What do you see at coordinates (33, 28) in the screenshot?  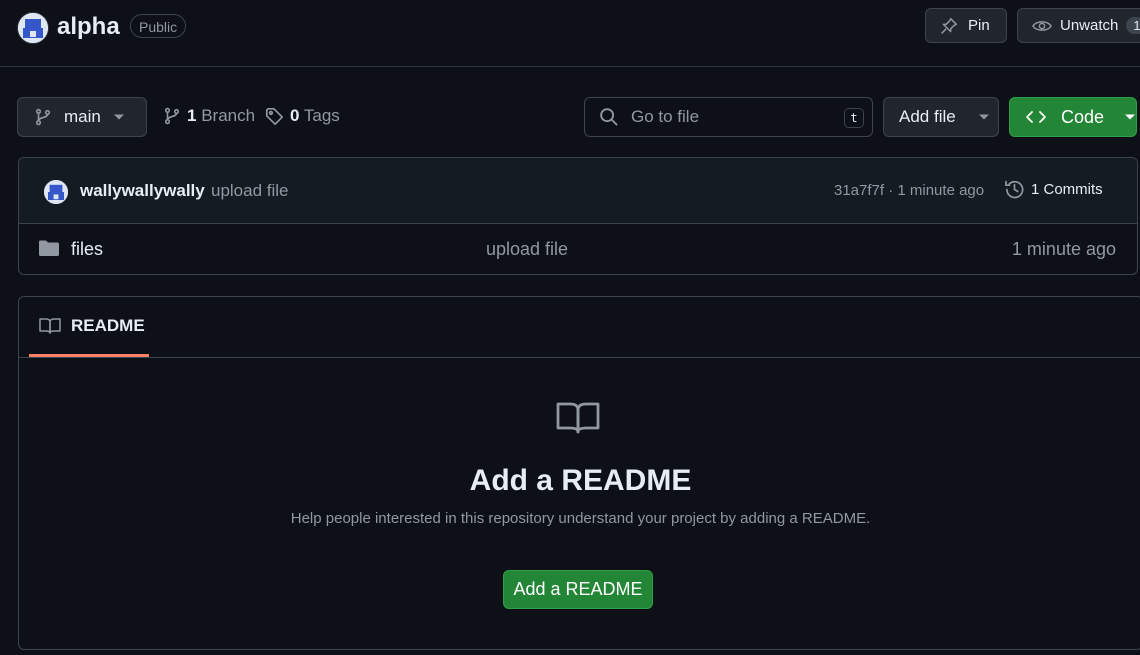 I see `repo-owner-avatar` at bounding box center [33, 28].